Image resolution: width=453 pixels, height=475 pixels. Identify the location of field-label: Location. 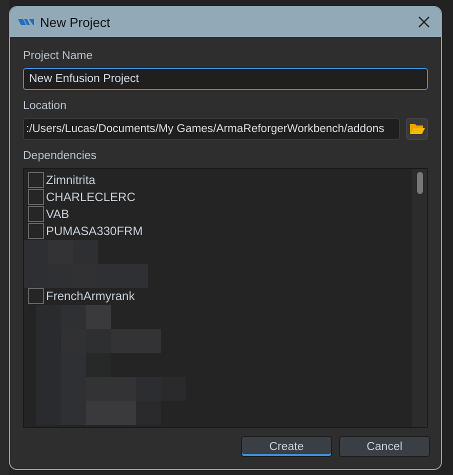
(44, 106).